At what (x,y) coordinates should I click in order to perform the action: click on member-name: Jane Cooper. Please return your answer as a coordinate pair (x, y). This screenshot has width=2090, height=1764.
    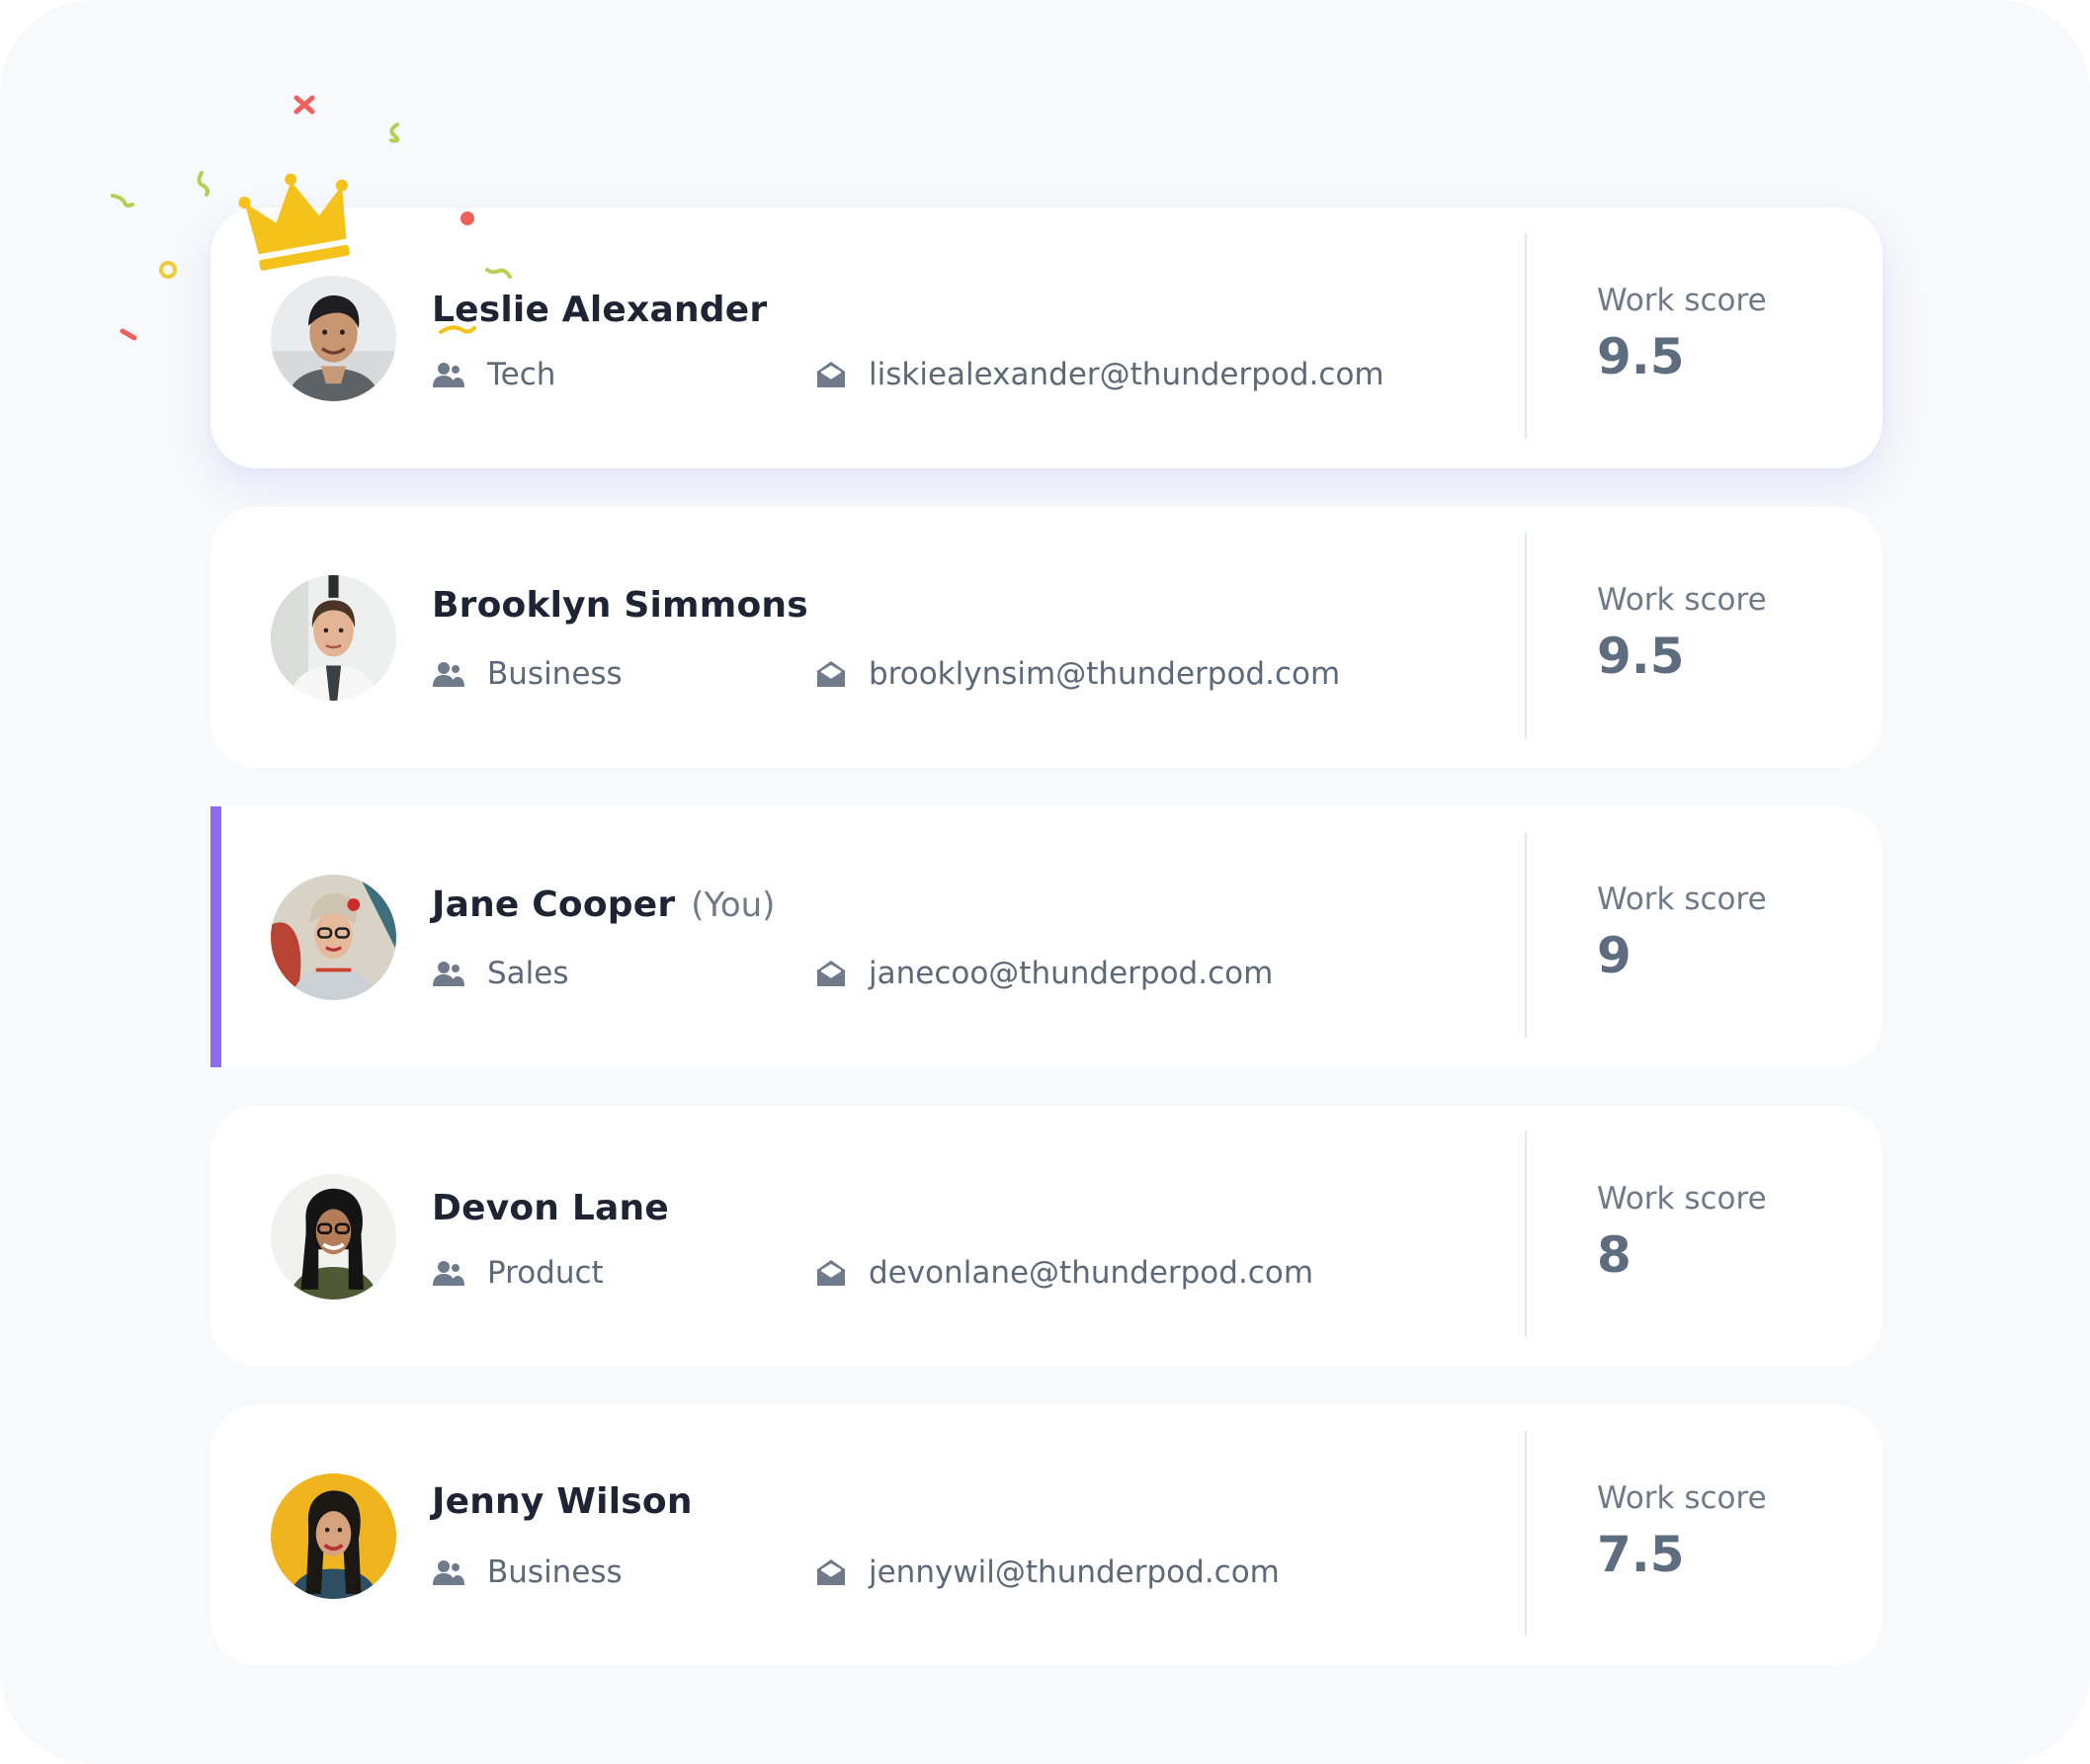
    Looking at the image, I should click on (554, 904).